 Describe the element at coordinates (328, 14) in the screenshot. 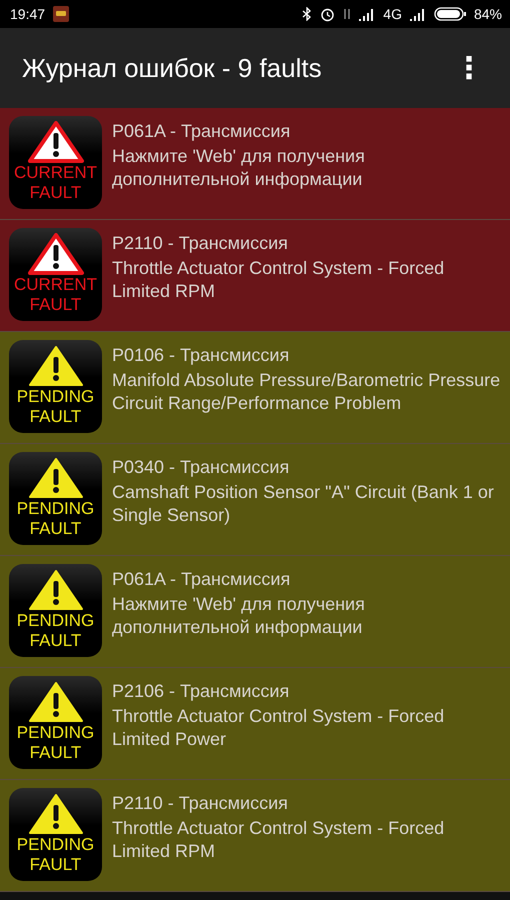

I see `alarm-icon` at that location.